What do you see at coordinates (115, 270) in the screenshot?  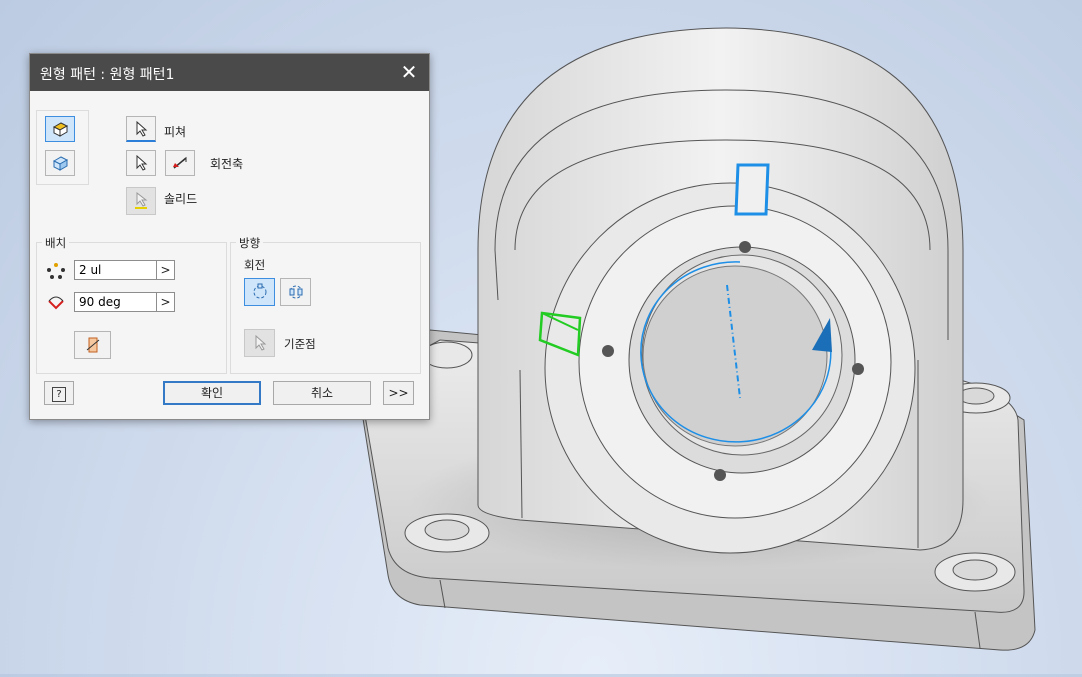 I see `count-input` at bounding box center [115, 270].